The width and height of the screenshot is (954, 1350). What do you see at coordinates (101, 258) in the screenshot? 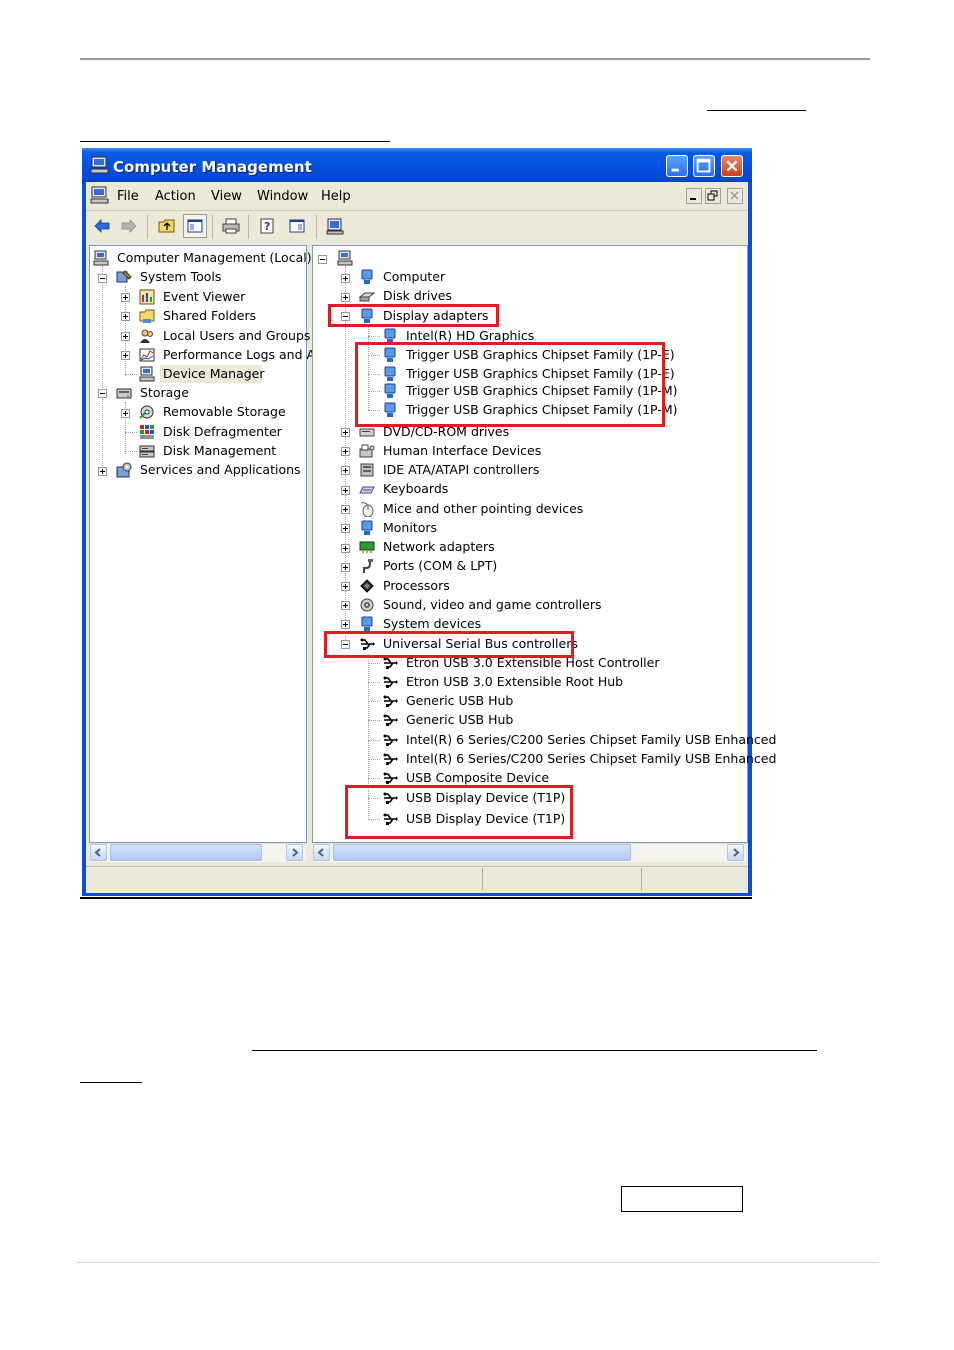
I see `computer-management-icon` at bounding box center [101, 258].